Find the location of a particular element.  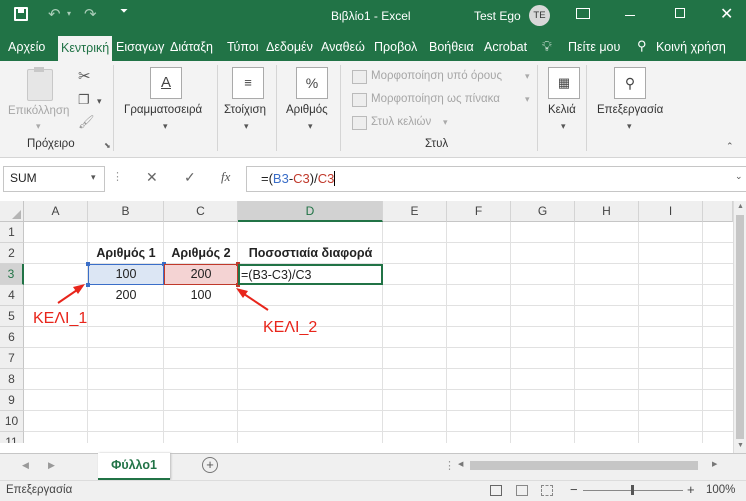

paste-button: Επικόλληση is located at coordinates (38, 111).